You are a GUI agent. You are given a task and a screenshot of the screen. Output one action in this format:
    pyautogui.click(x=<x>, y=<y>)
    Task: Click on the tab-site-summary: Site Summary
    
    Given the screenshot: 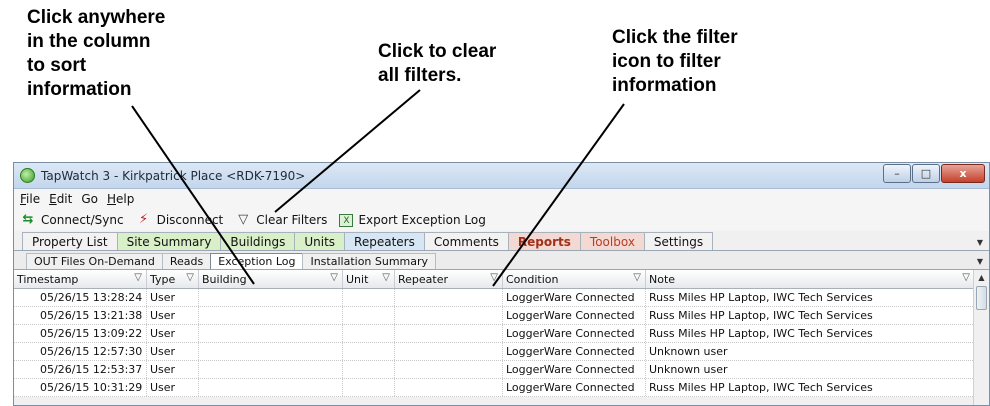 What is the action you would take?
    pyautogui.click(x=169, y=241)
    